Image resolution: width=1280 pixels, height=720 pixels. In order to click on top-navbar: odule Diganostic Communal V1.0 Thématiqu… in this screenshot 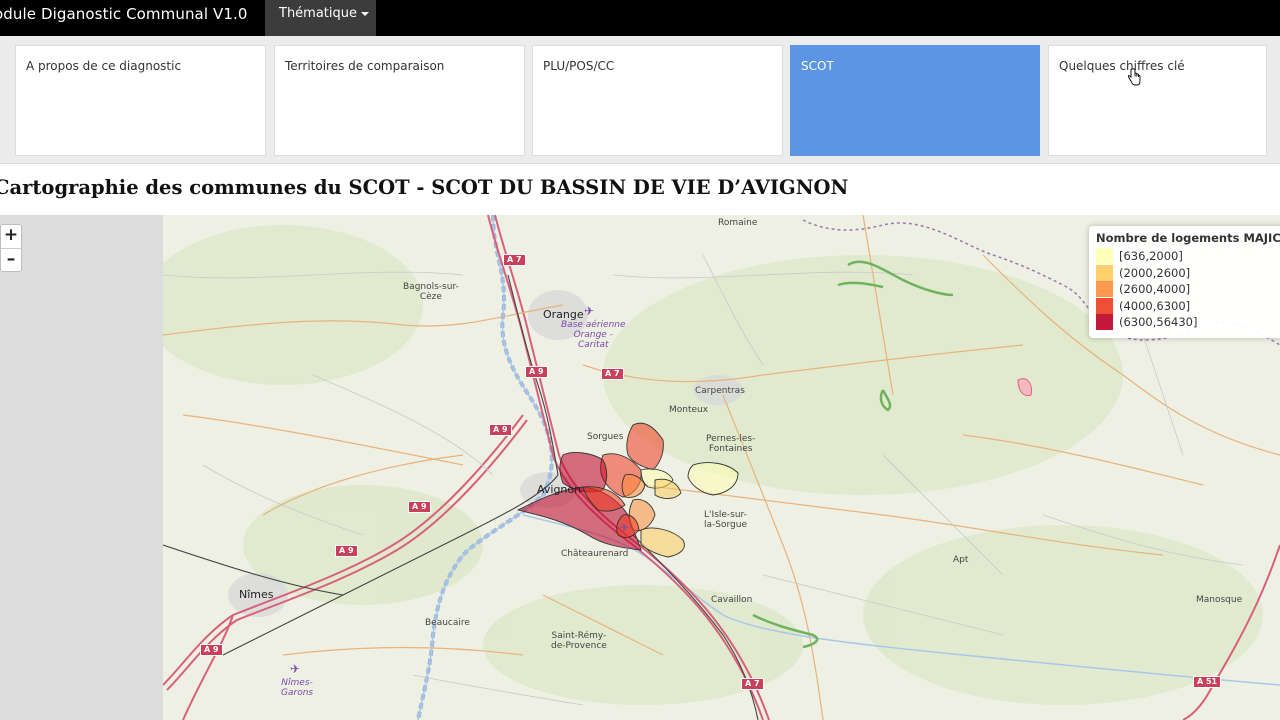, I will do `click(640, 18)`.